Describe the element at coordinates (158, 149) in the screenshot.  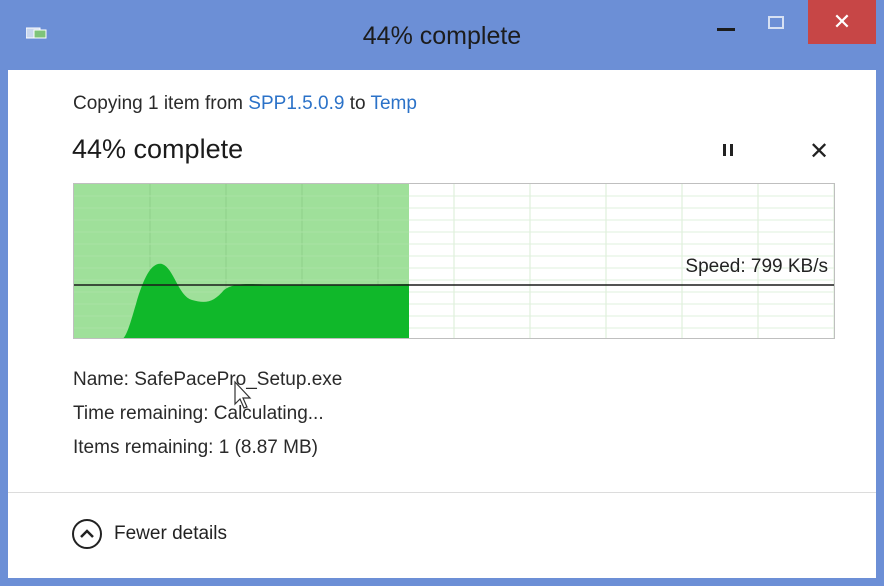
I see `progress-label: 44% complete` at that location.